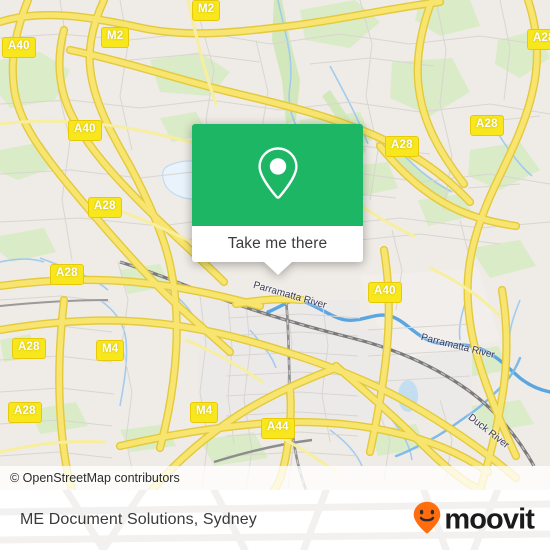 This screenshot has height=550, width=550. Describe the element at coordinates (90, 478) in the screenshot. I see `osm-attribution-text: © OpenStreetMap contributors` at that location.